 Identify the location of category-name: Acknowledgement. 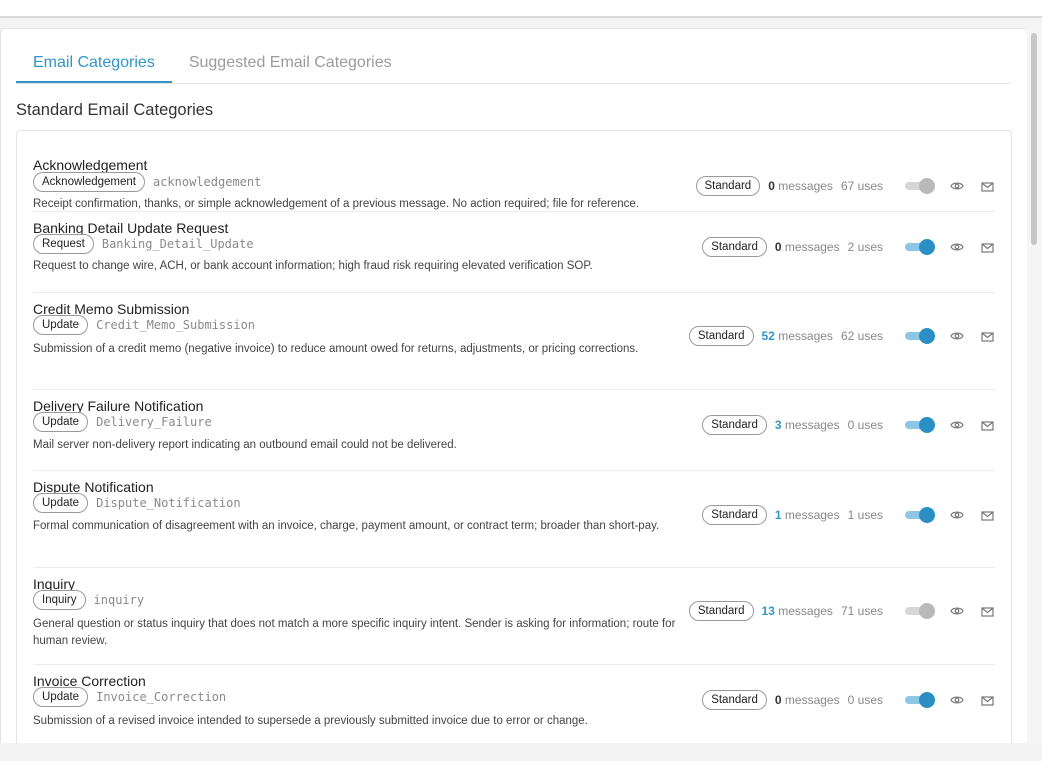
(90, 165).